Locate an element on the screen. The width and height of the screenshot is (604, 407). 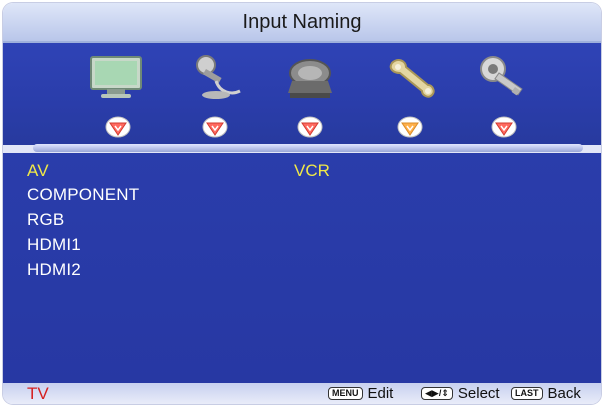
back-hint: LAST Back is located at coordinates (546, 393).